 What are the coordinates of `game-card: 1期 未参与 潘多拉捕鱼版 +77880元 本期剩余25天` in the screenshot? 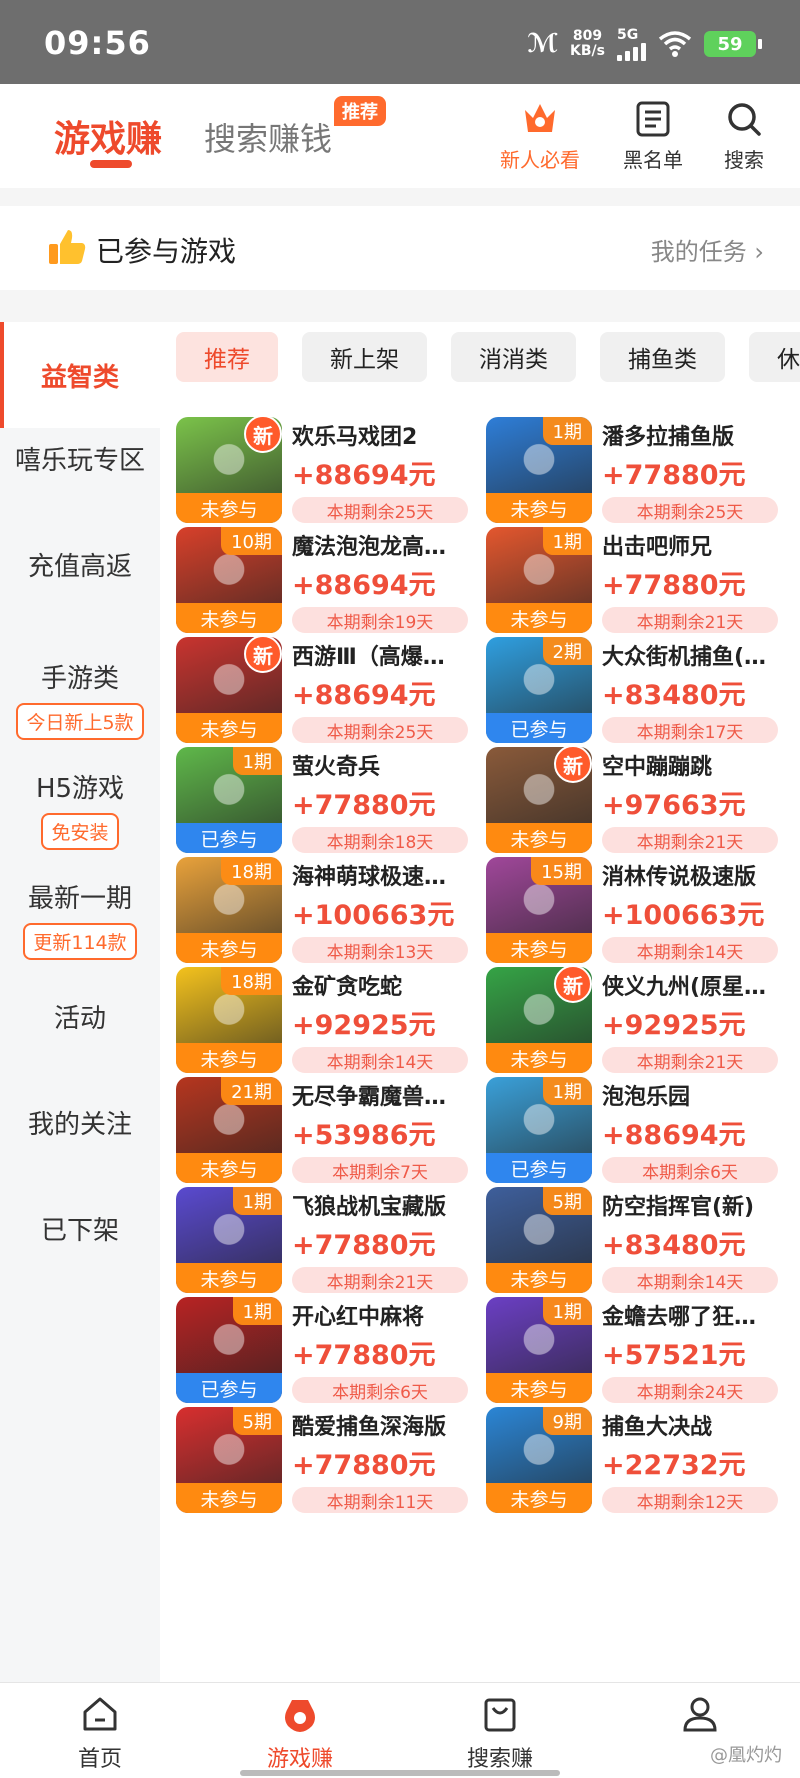 It's located at (624, 471).